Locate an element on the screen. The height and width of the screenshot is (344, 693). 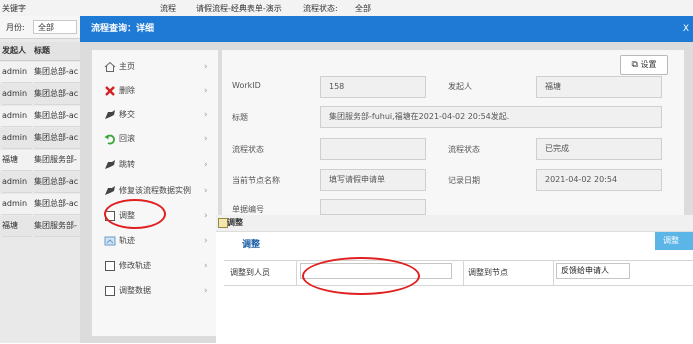
adjust-icon is located at coordinates (110, 216).